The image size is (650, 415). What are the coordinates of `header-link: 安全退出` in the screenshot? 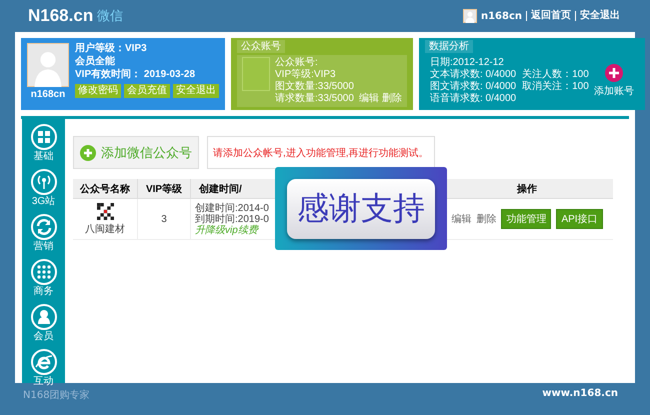 It's located at (597, 16).